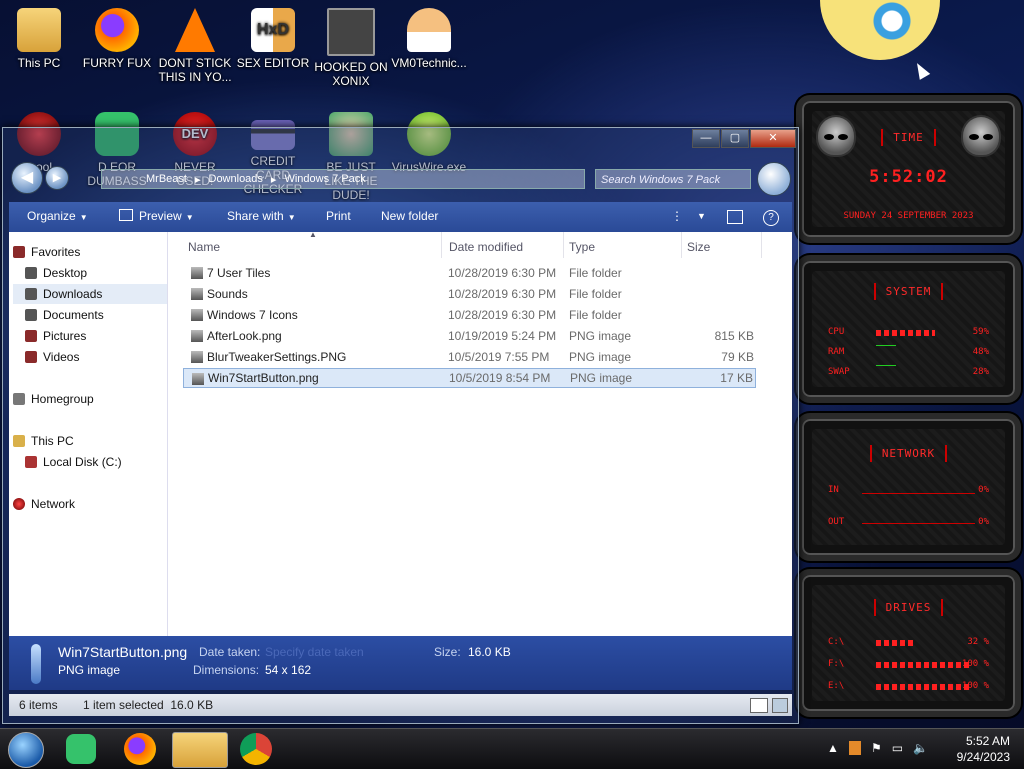  I want to click on nav-this-pc: This PC, so click(90, 441).